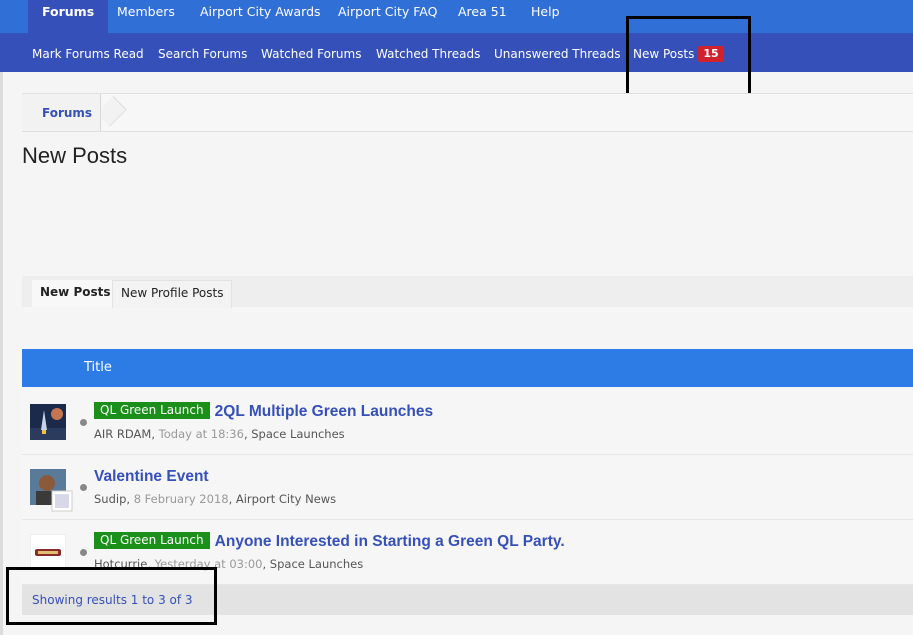 The width and height of the screenshot is (913, 635). Describe the element at coordinates (387, 16) in the screenshot. I see `tab-airport-city-faq: Airport City FAQ` at that location.